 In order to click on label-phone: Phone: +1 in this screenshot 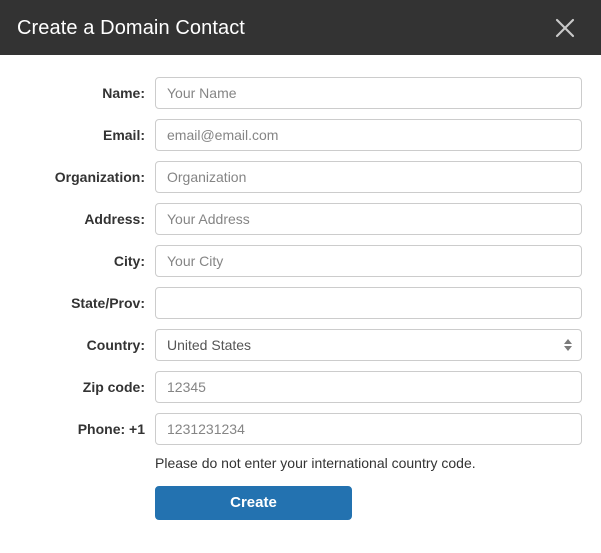, I will do `click(111, 429)`.